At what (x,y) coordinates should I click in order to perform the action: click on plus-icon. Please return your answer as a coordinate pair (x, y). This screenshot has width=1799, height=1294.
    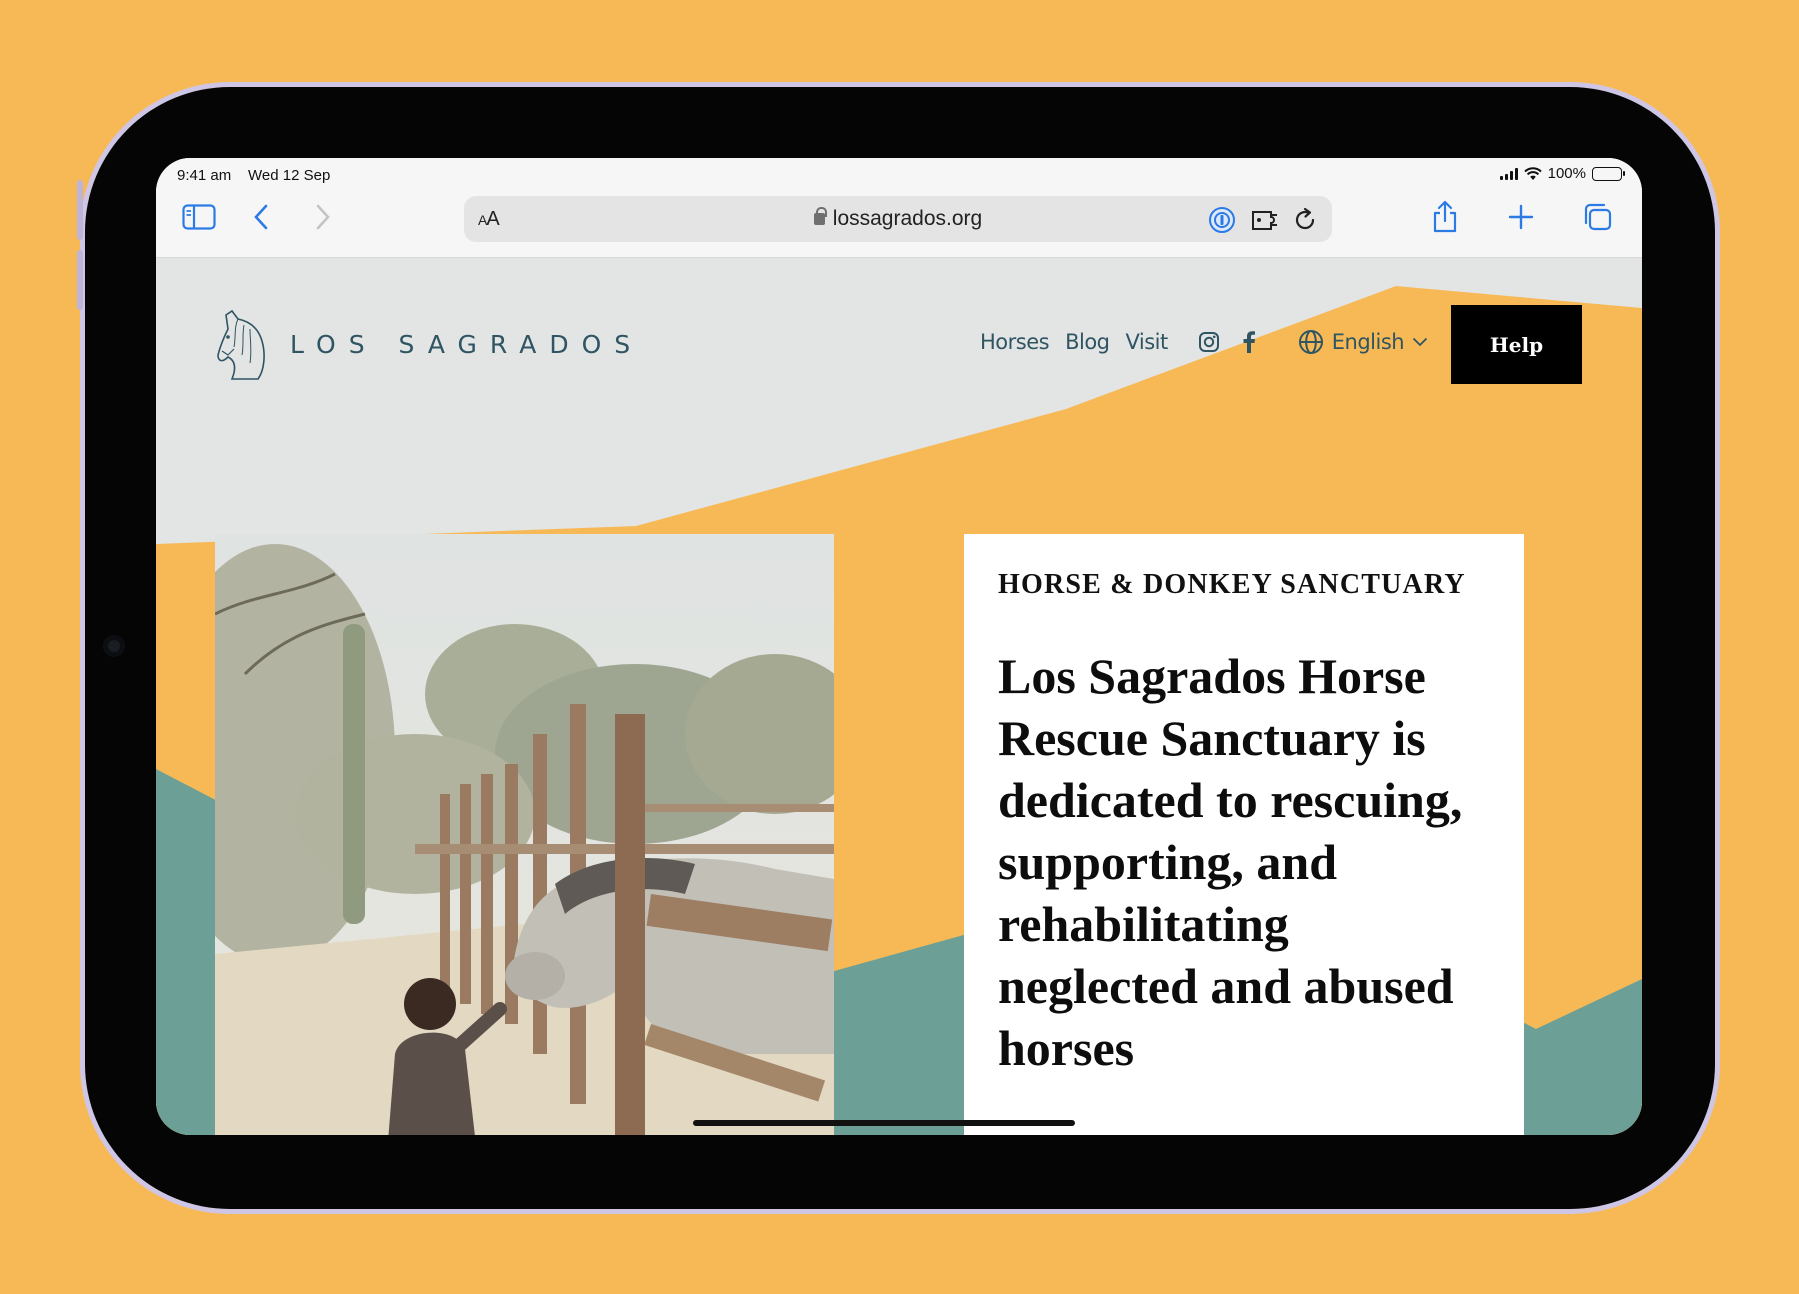
    Looking at the image, I should click on (1521, 217).